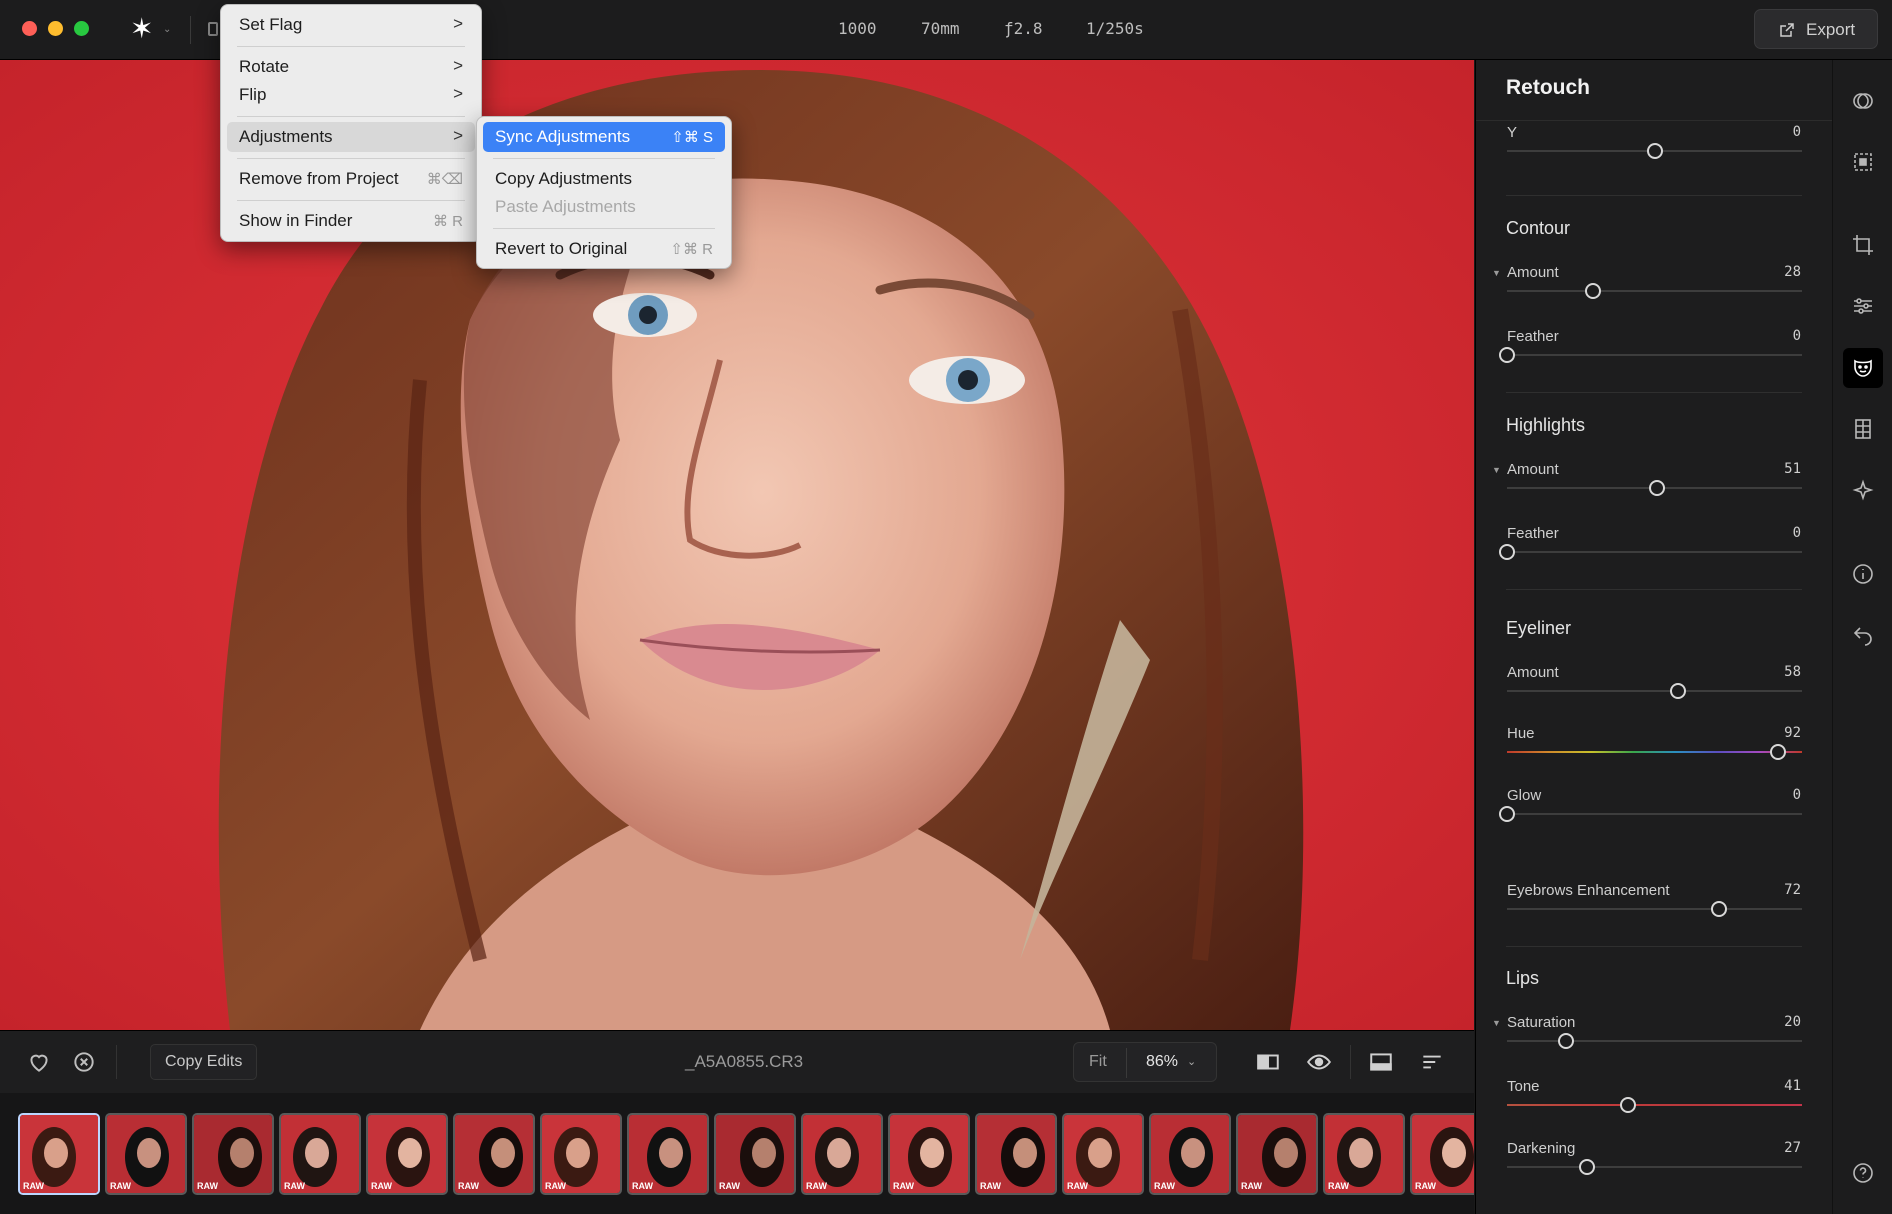 Image resolution: width=1892 pixels, height=1214 pixels. I want to click on highlights-feather-slider-knob, so click(1507, 552).